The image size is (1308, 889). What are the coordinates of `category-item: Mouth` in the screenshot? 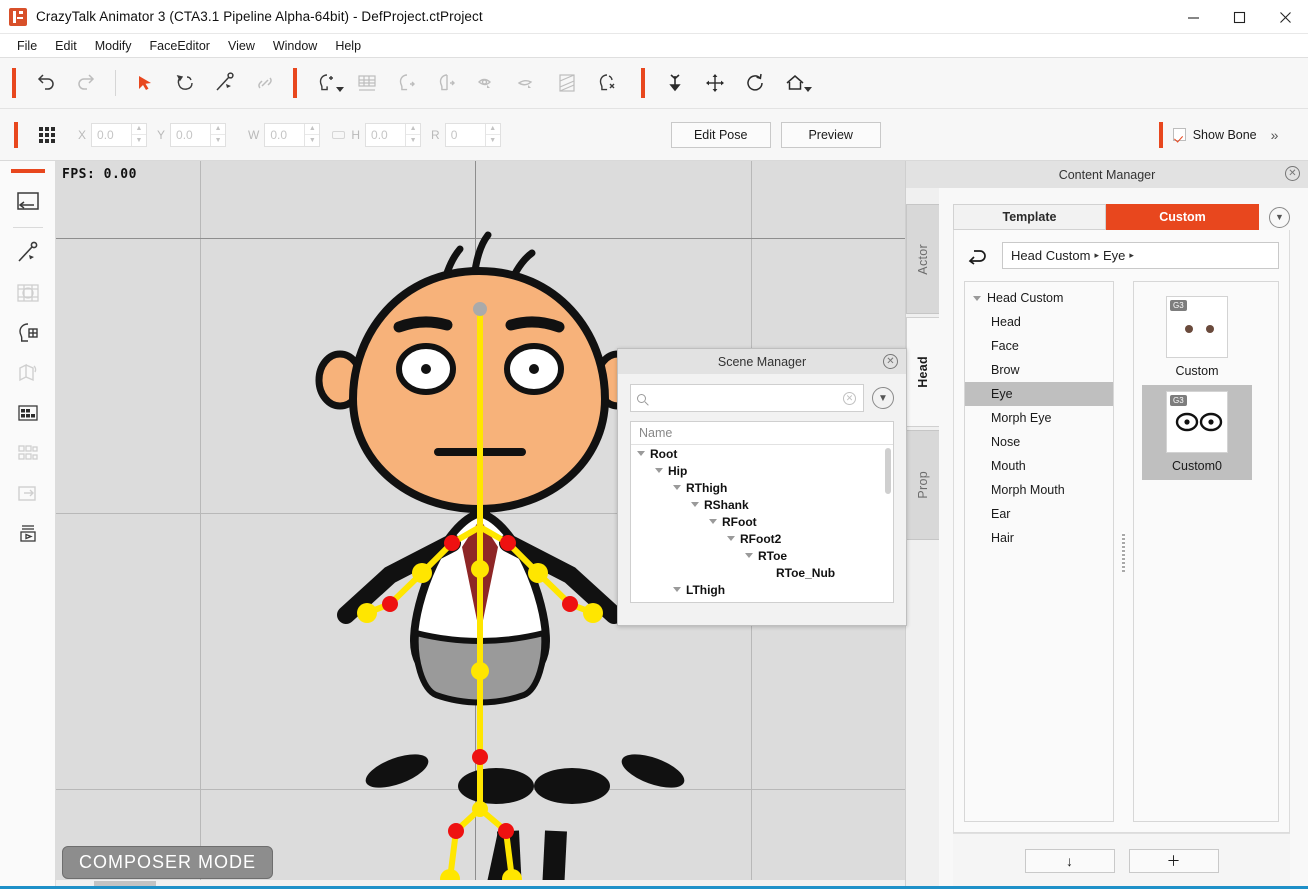 It's located at (1039, 466).